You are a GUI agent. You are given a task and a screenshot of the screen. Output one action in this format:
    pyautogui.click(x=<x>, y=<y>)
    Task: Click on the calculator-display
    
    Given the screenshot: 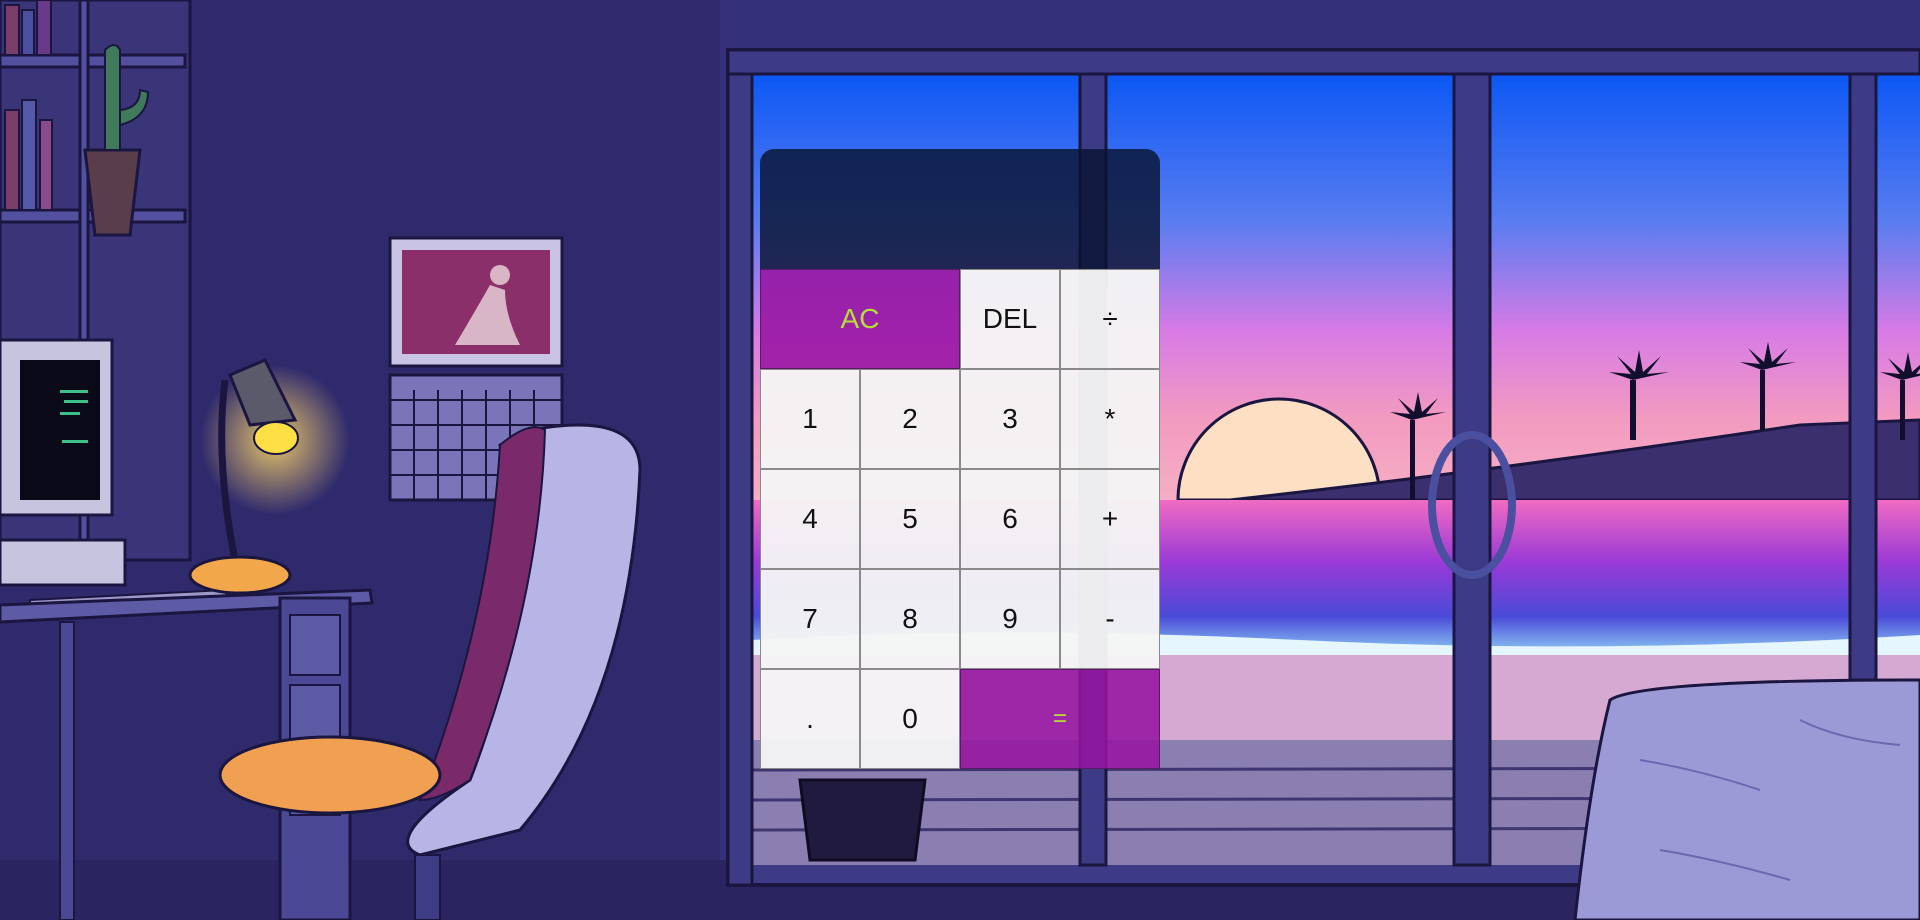 What is the action you would take?
    pyautogui.click(x=960, y=209)
    